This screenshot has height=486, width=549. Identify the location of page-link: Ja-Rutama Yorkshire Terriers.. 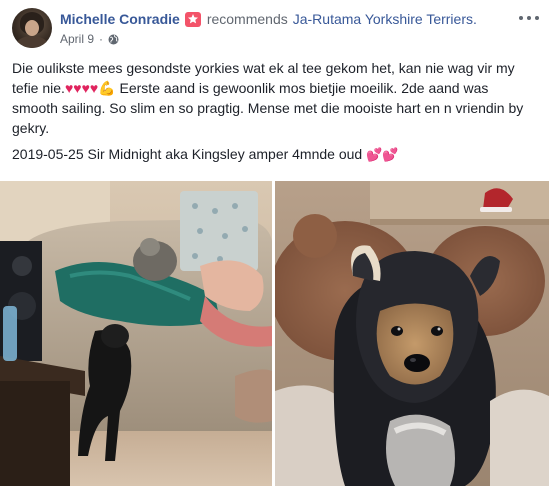
(385, 19).